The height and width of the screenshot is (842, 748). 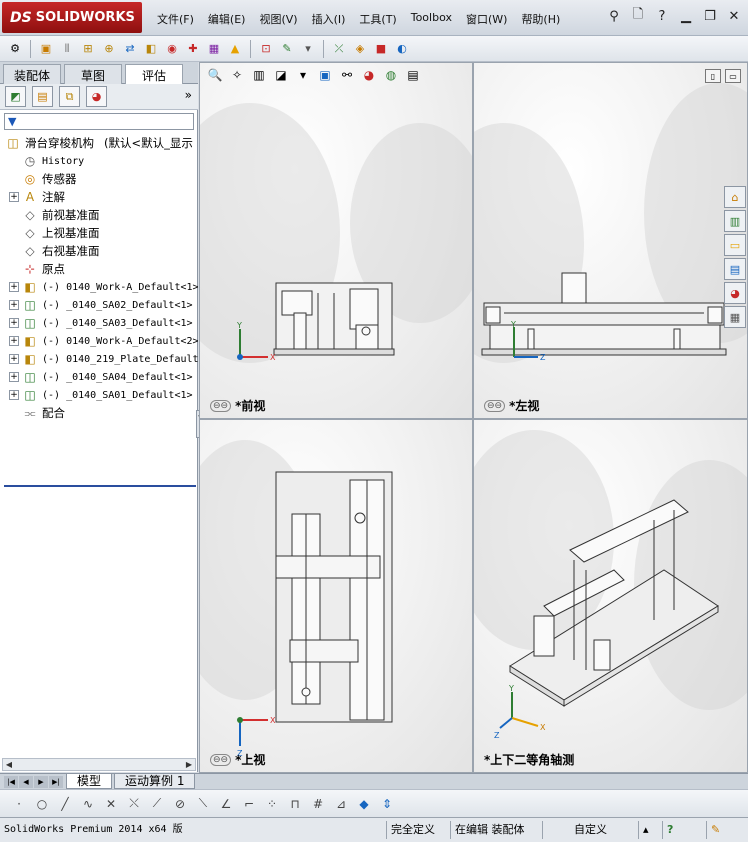 What do you see at coordinates (96, 96) in the screenshot?
I see `displaymanager-icon: ◕` at bounding box center [96, 96].